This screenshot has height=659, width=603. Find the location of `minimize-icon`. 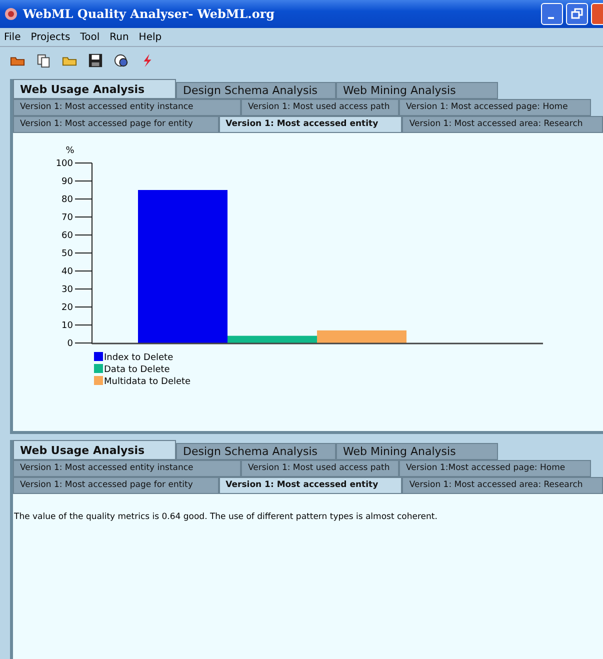

minimize-icon is located at coordinates (551, 18).